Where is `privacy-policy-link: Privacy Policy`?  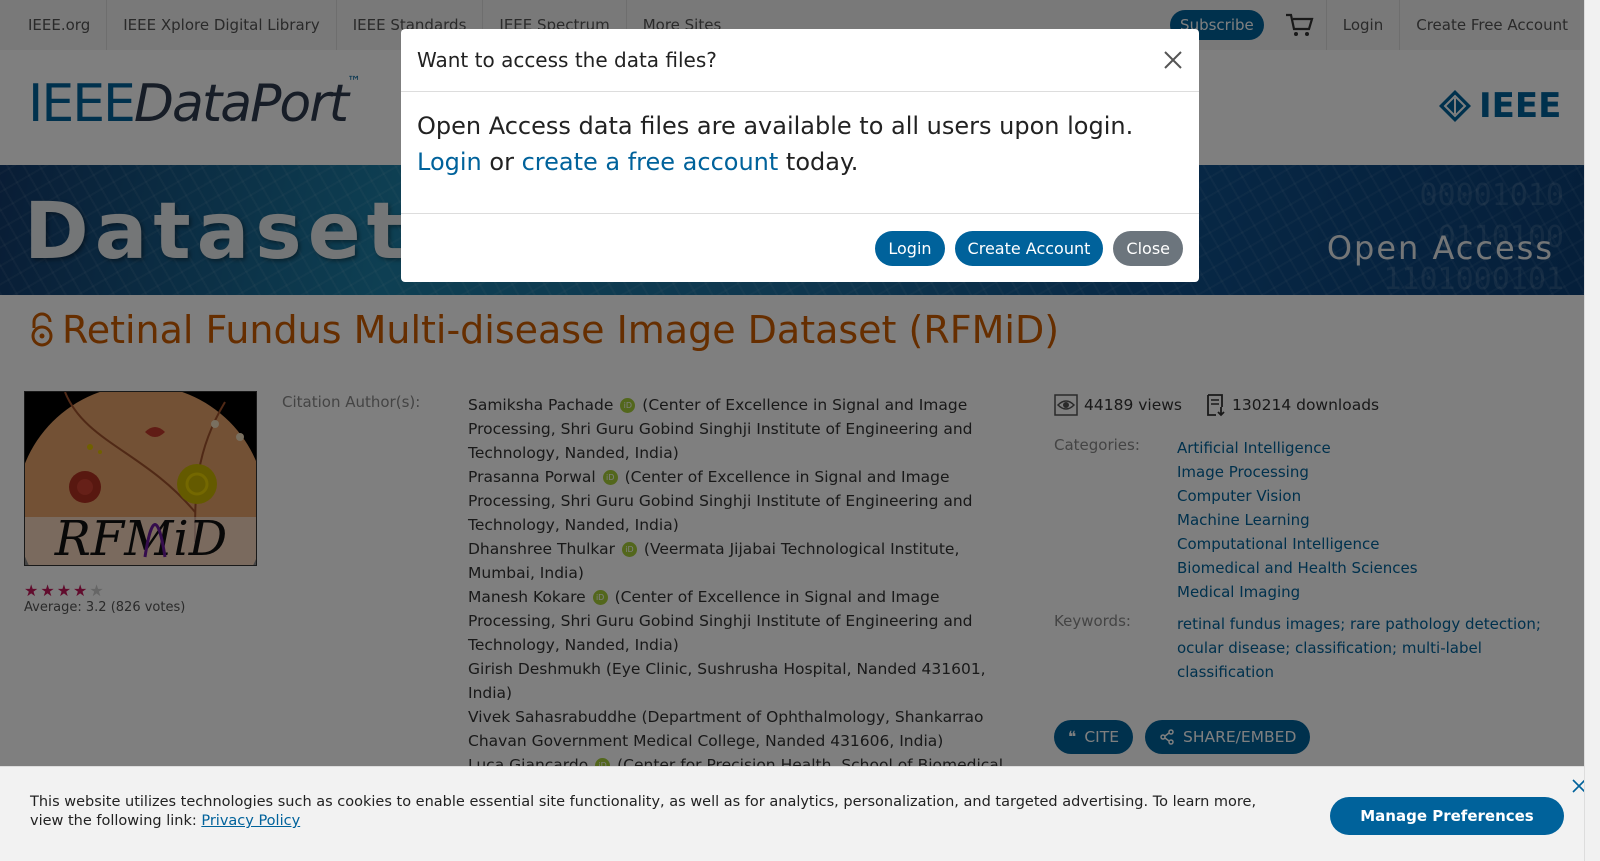 privacy-policy-link: Privacy Policy is located at coordinates (250, 821).